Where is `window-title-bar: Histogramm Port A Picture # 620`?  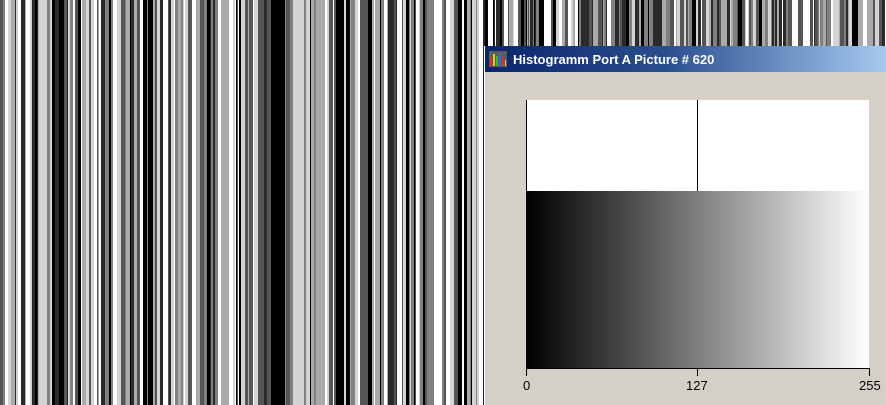 window-title-bar: Histogramm Port A Picture # 620 is located at coordinates (685, 59).